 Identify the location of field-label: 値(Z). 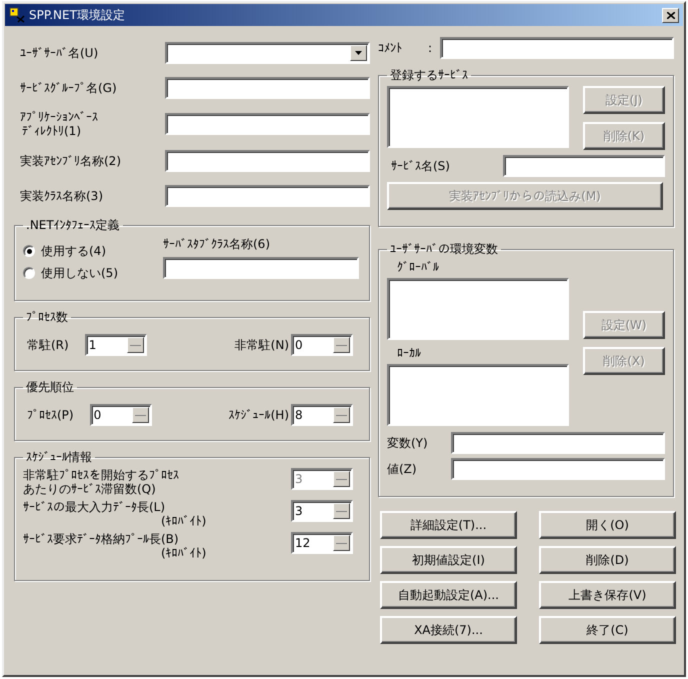
(402, 469).